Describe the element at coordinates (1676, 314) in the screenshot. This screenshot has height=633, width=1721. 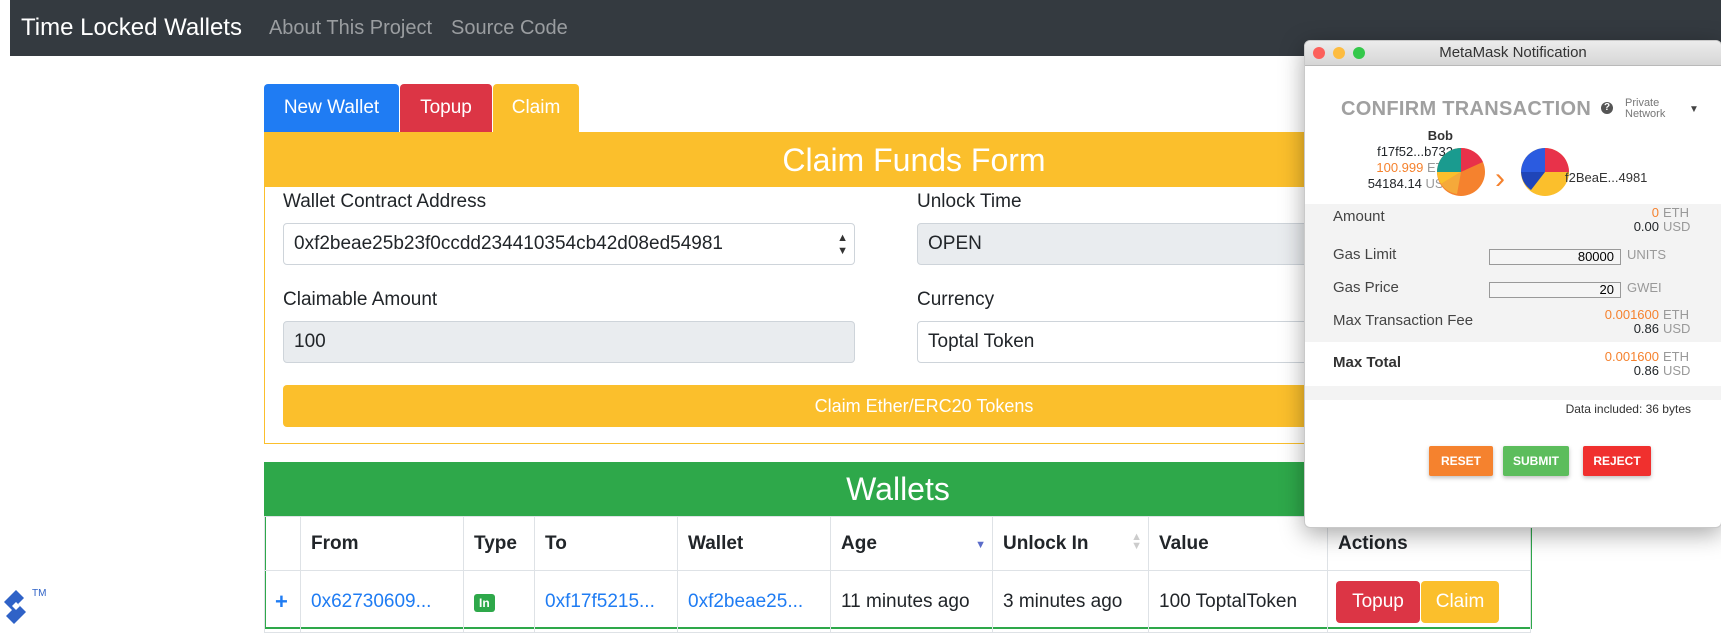
I see `max-fee-eth-unit: ETH` at that location.